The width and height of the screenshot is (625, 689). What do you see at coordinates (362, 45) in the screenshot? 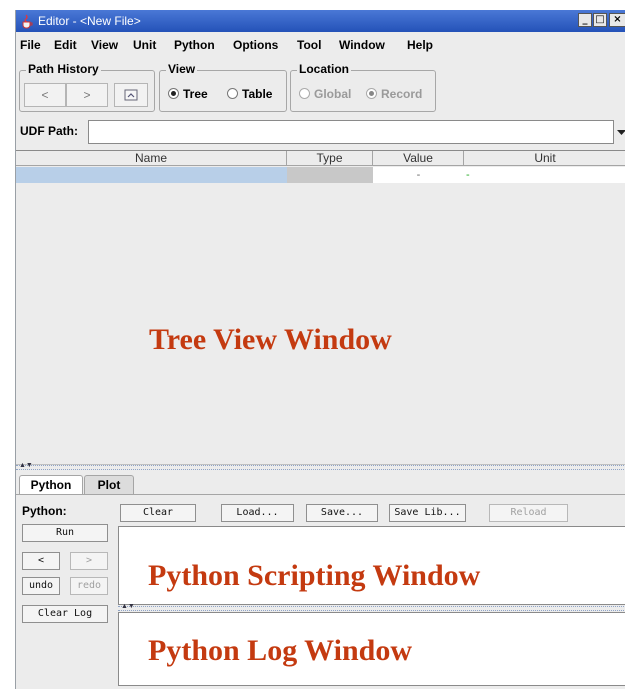
I see `menu-window: Window` at bounding box center [362, 45].